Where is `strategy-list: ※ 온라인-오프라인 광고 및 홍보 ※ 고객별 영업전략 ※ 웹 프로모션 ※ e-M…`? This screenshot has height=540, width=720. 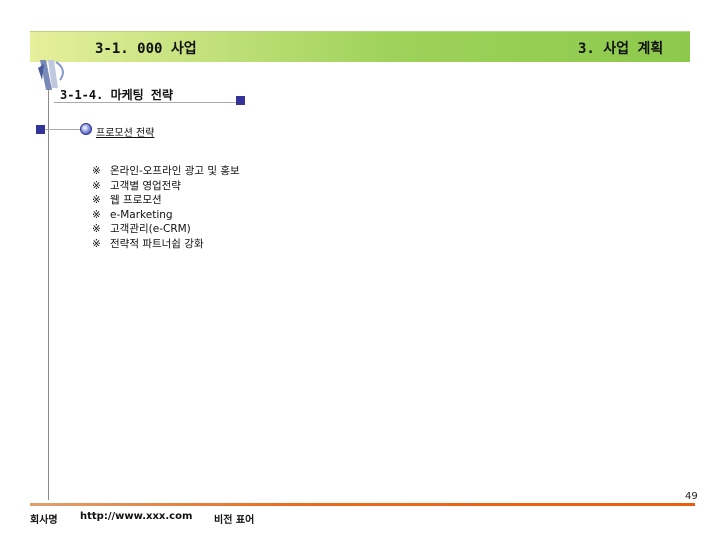
strategy-list: ※ 온라인-오프라인 광고 및 홍보 ※ 고객별 영업전략 ※ 웹 프로모션 ※ e-M… is located at coordinates (166, 208).